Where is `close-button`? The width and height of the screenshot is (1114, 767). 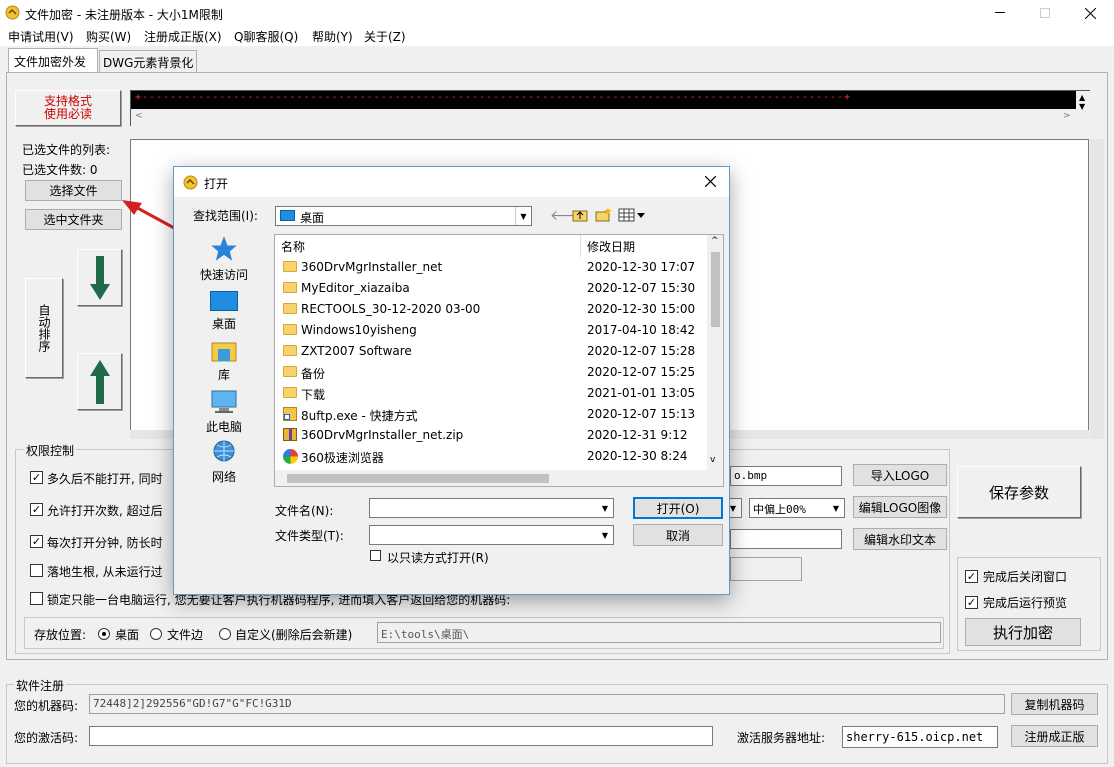
close-button is located at coordinates (1090, 13).